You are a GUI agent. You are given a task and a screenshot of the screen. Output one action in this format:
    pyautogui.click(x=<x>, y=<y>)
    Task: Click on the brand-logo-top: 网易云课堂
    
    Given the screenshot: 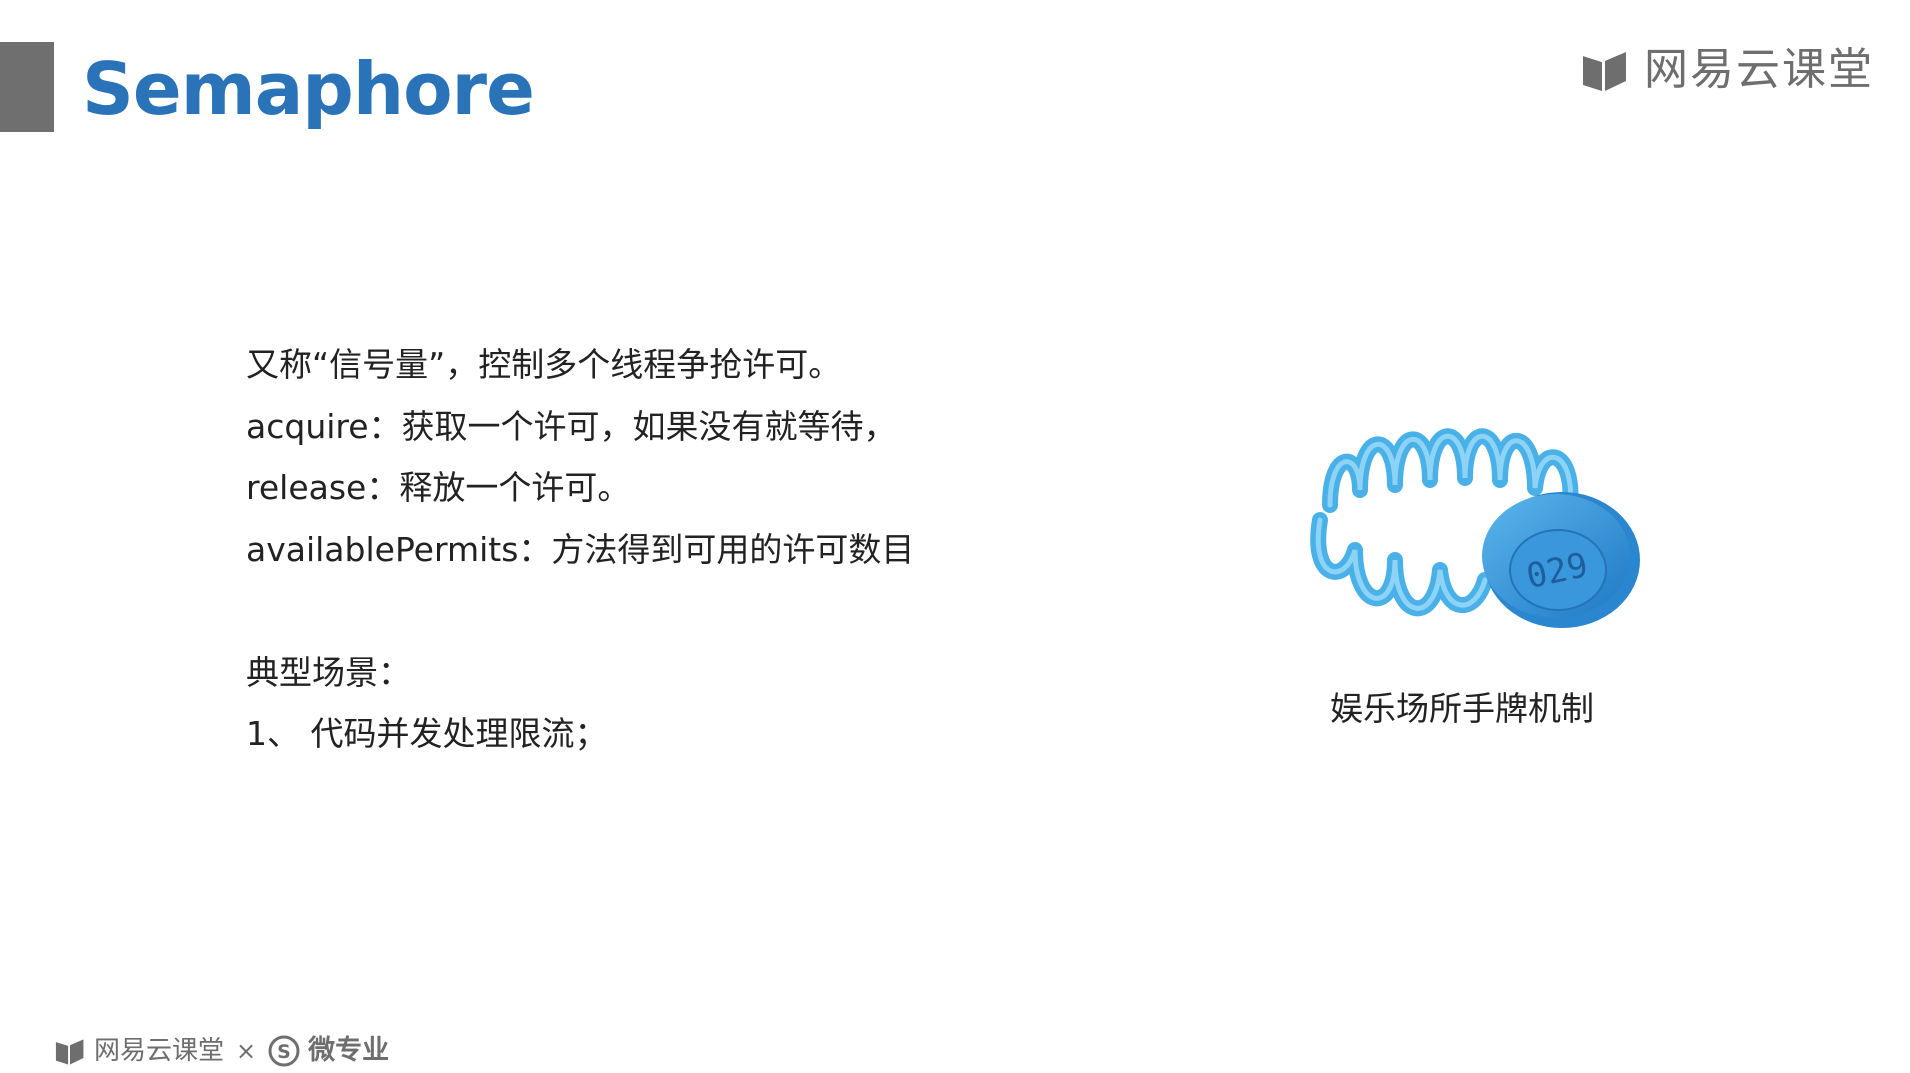 What is the action you would take?
    pyautogui.click(x=1727, y=70)
    